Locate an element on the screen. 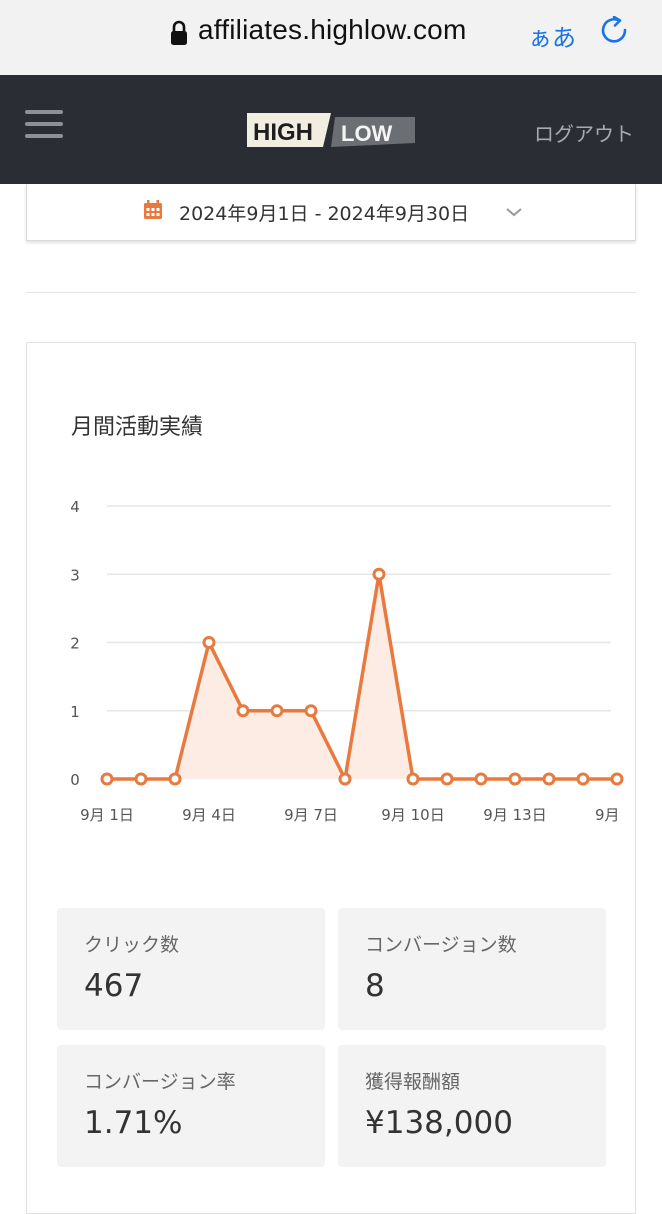 The width and height of the screenshot is (662, 1214). stat-label: コンバージョン数 is located at coordinates (441, 945).